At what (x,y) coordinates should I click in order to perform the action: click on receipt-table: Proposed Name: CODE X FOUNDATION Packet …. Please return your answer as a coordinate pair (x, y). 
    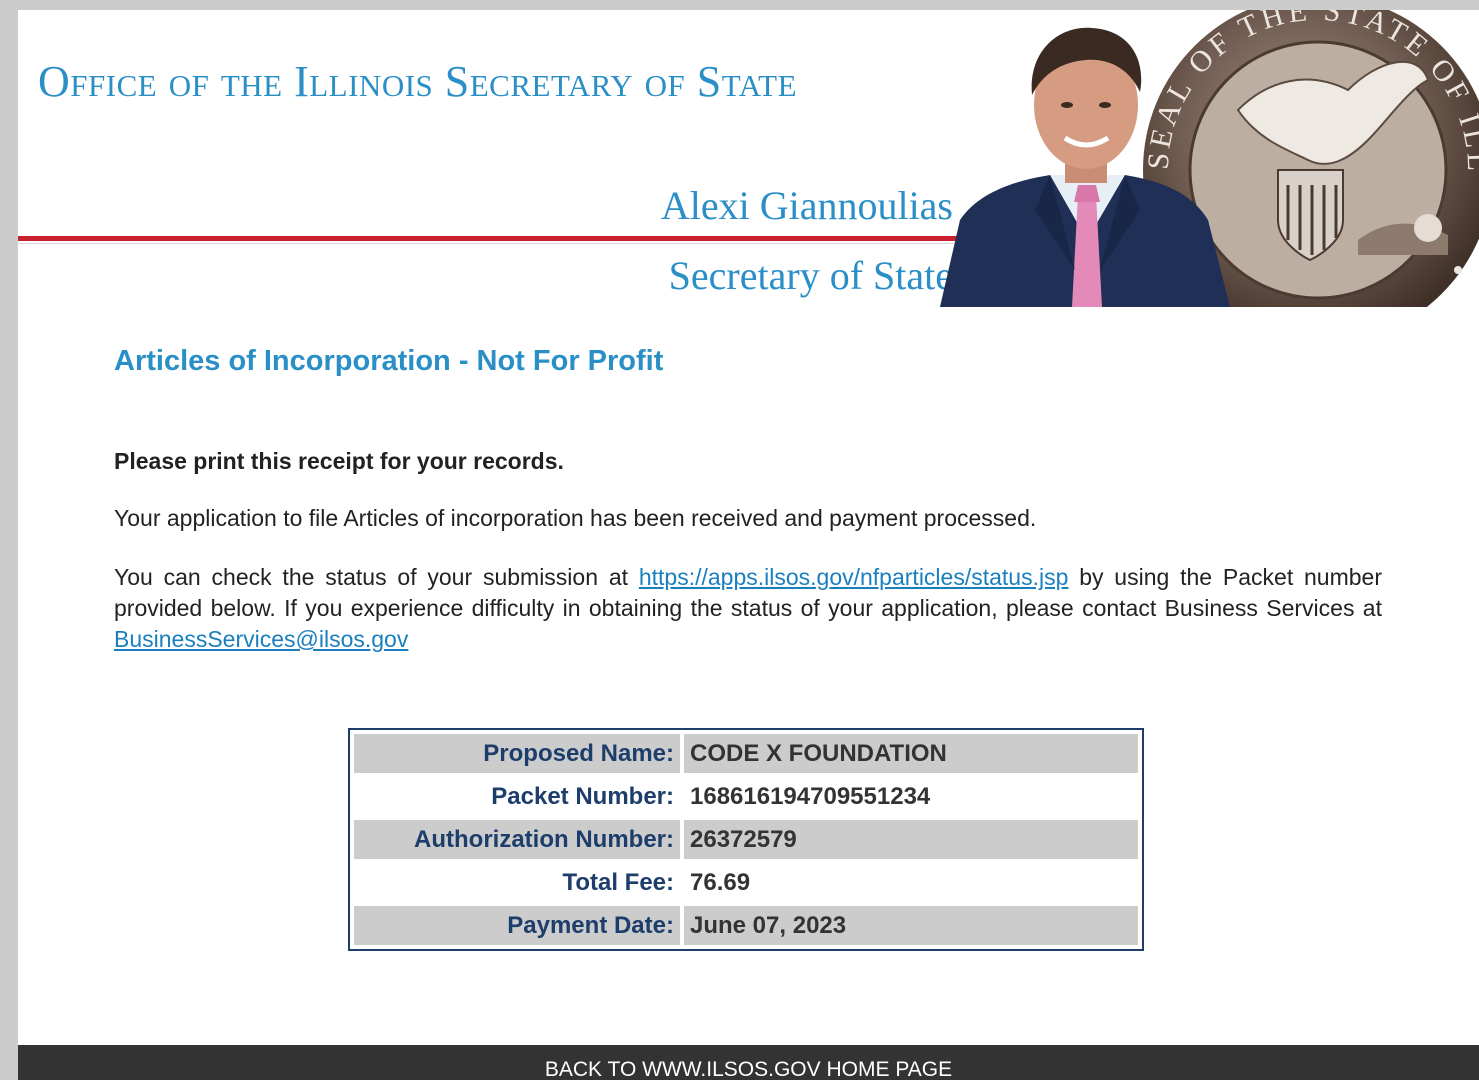
    Looking at the image, I should click on (746, 839).